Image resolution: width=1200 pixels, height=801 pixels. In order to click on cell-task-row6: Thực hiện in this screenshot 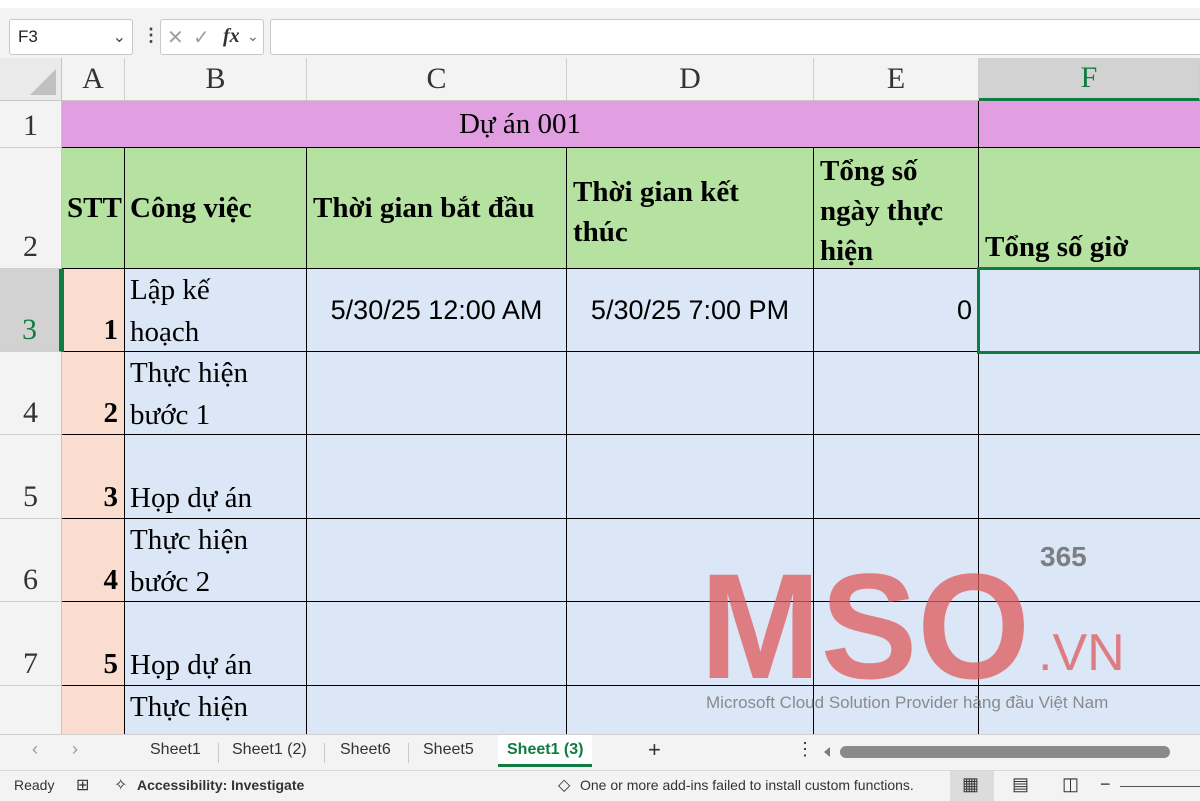, I will do `click(216, 710)`.